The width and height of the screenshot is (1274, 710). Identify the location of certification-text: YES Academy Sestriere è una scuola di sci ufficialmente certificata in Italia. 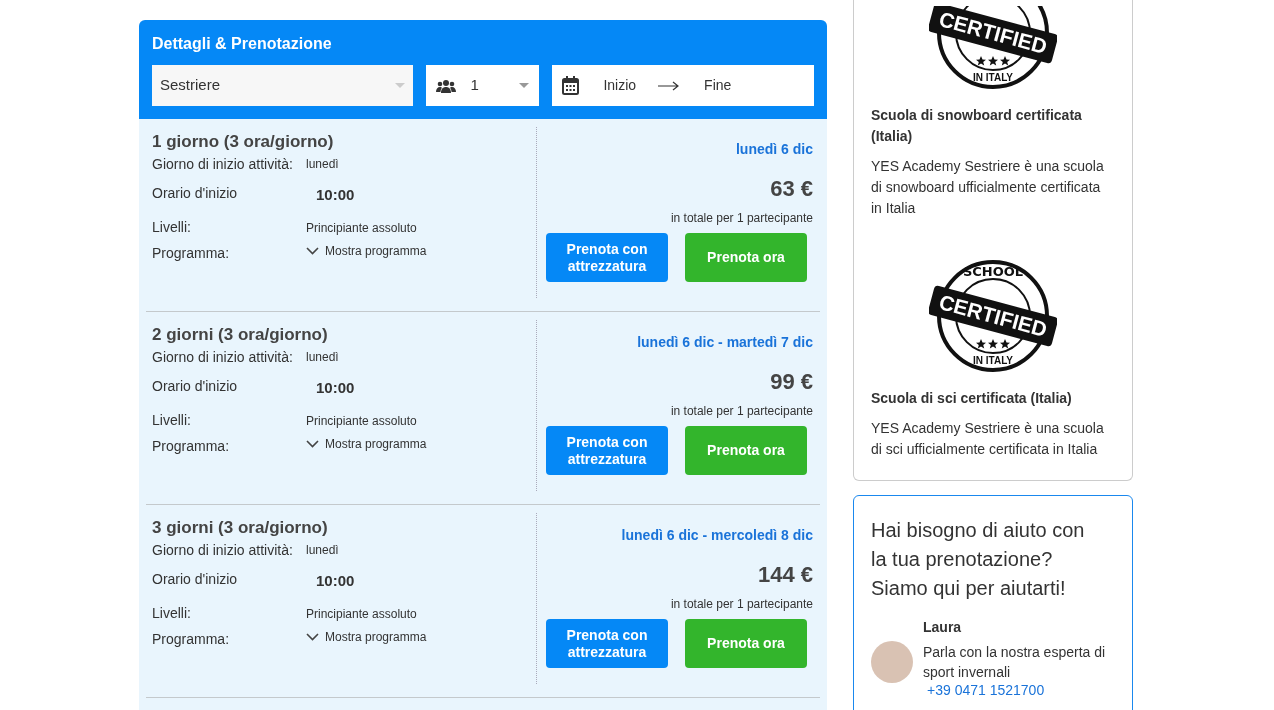
(988, 439).